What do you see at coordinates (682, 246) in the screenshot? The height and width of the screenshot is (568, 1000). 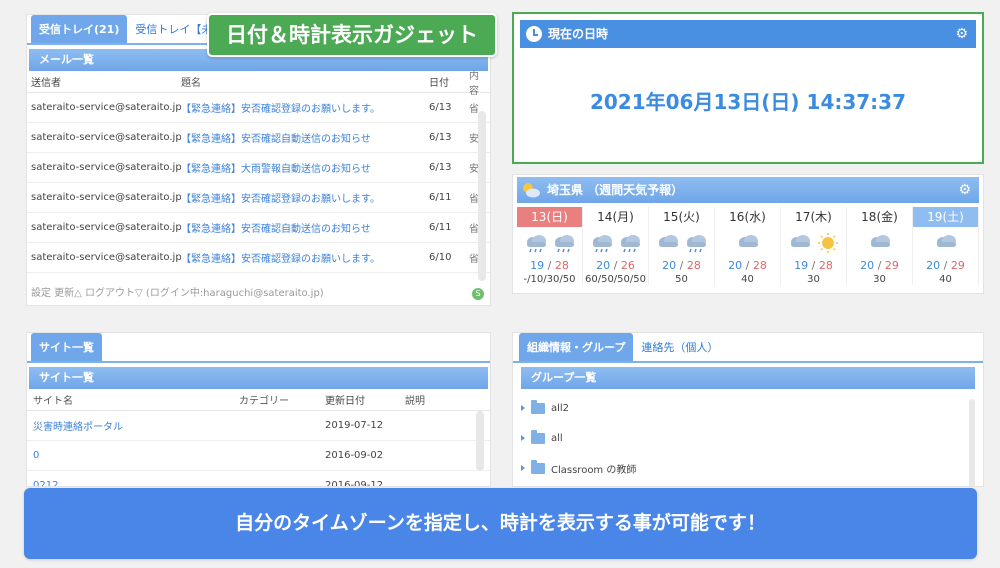 I see `weather-day: 15(火) 20 / 28 50` at bounding box center [682, 246].